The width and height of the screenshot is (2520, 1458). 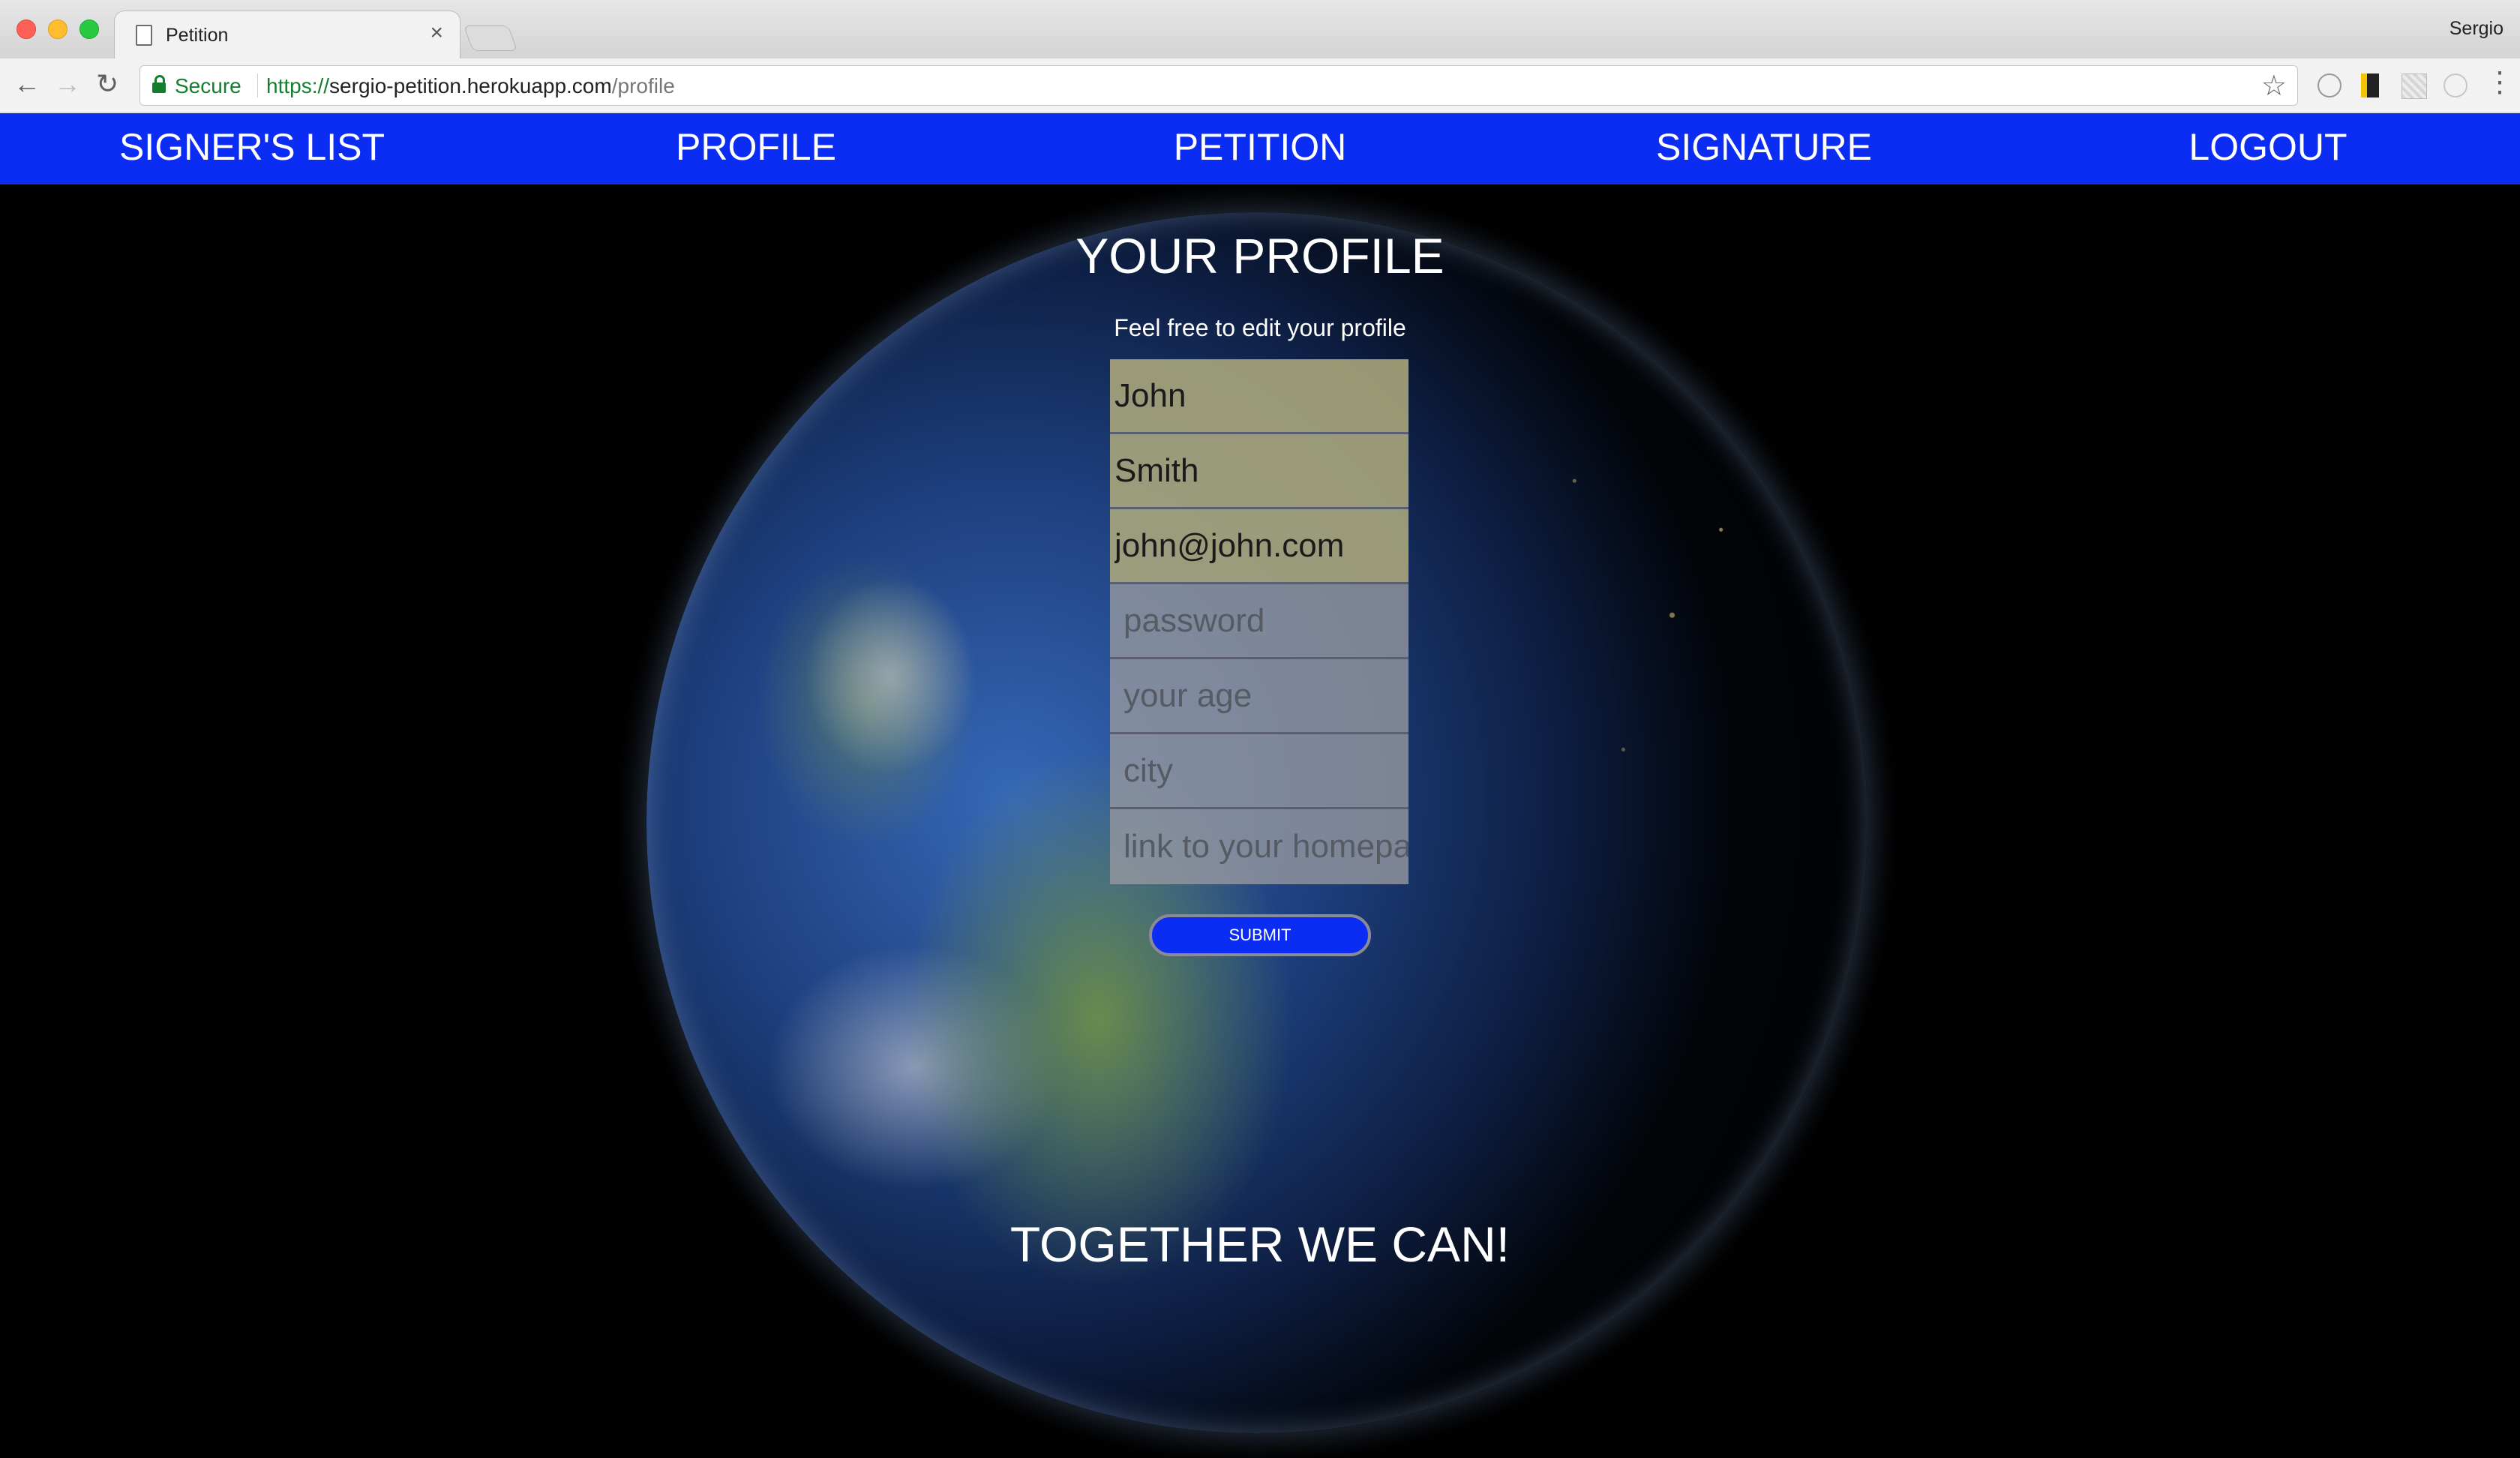 I want to click on profile-form, so click(x=1259, y=621).